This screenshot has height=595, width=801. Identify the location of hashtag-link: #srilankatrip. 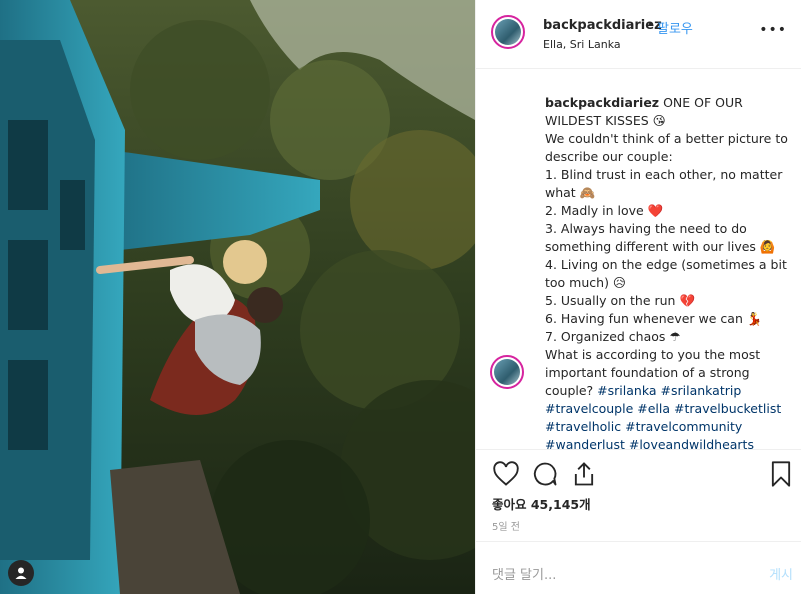
(701, 390).